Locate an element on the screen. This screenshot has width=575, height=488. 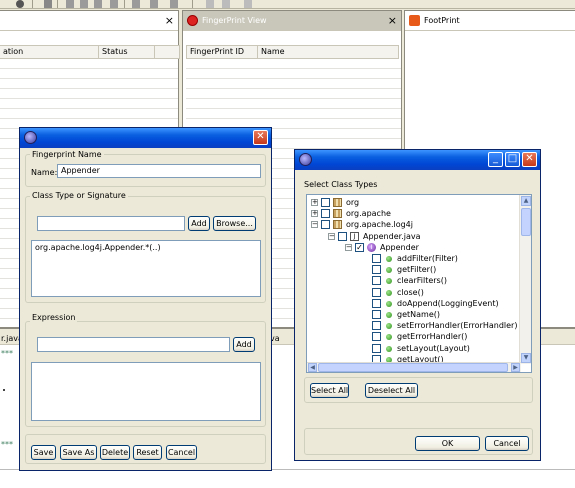
app-icon is located at coordinates (30, 137).